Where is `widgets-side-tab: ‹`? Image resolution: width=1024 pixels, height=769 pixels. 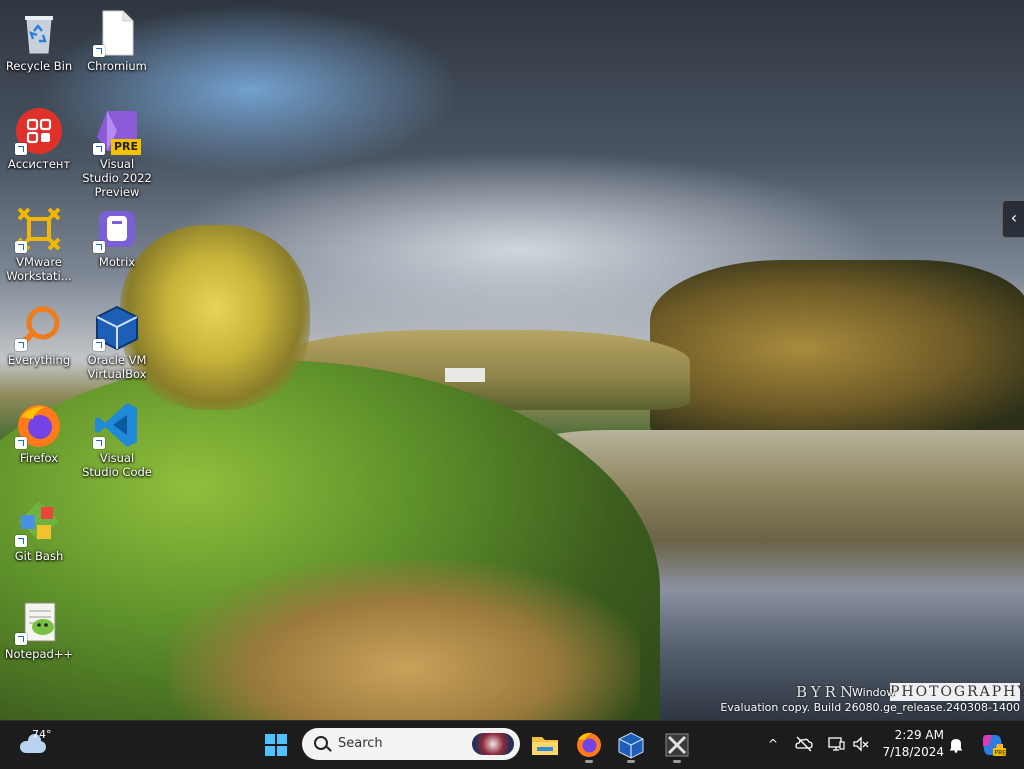
widgets-side-tab: ‹ is located at coordinates (1013, 219).